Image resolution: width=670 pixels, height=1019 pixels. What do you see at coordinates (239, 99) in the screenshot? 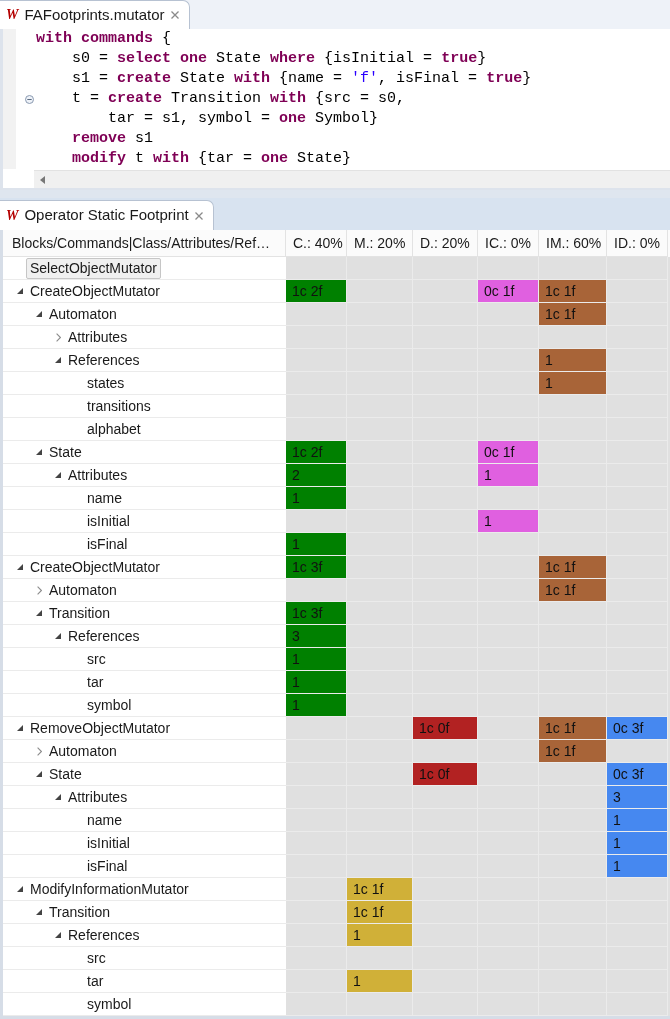
I see `code-line: t = create Transition with {src = s0,` at bounding box center [239, 99].